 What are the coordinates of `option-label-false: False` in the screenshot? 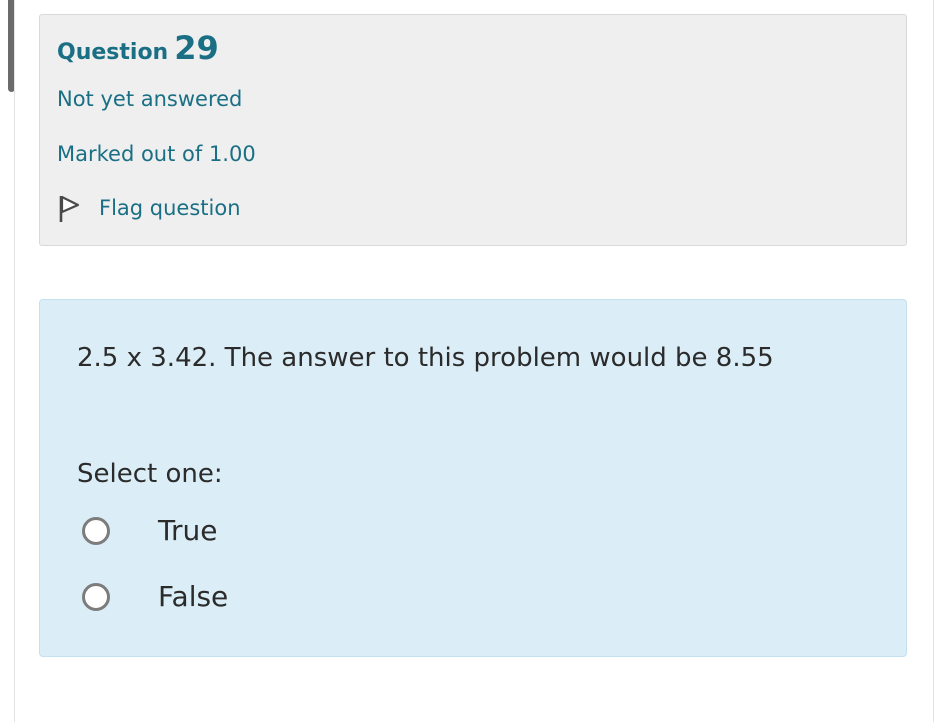 It's located at (193, 596).